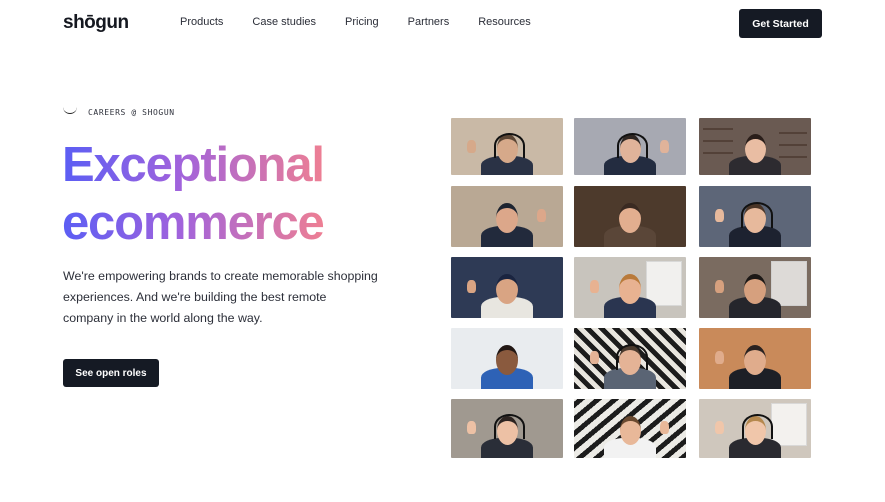 The width and height of the screenshot is (885, 502). I want to click on nav-item-case-studies: Case studies, so click(284, 22).